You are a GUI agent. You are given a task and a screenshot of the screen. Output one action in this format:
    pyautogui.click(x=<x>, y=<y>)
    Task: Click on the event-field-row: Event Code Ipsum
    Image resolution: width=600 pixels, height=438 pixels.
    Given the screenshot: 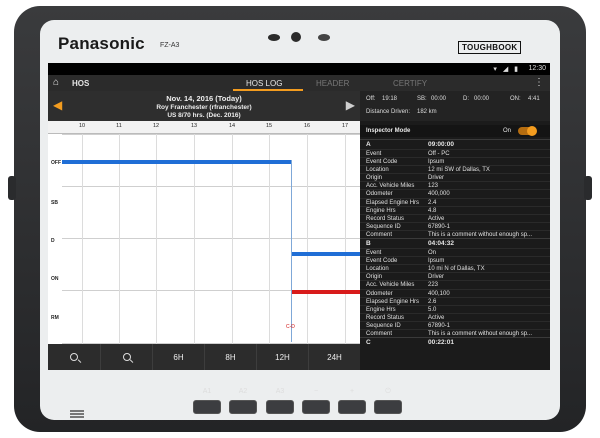 What is the action you would take?
    pyautogui.click(x=455, y=260)
    